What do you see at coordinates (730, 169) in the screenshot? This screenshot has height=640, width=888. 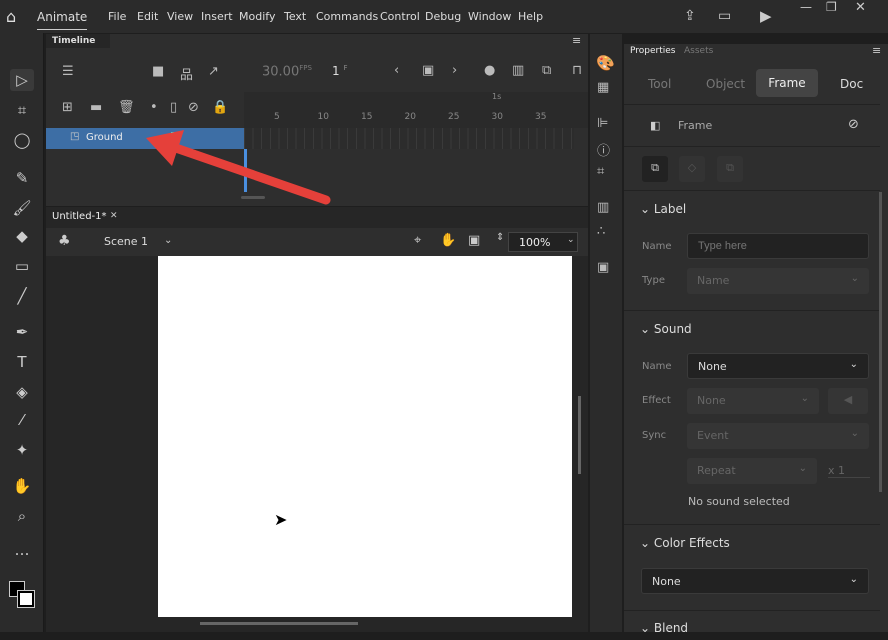 I see `copy-button: ⧉` at bounding box center [730, 169].